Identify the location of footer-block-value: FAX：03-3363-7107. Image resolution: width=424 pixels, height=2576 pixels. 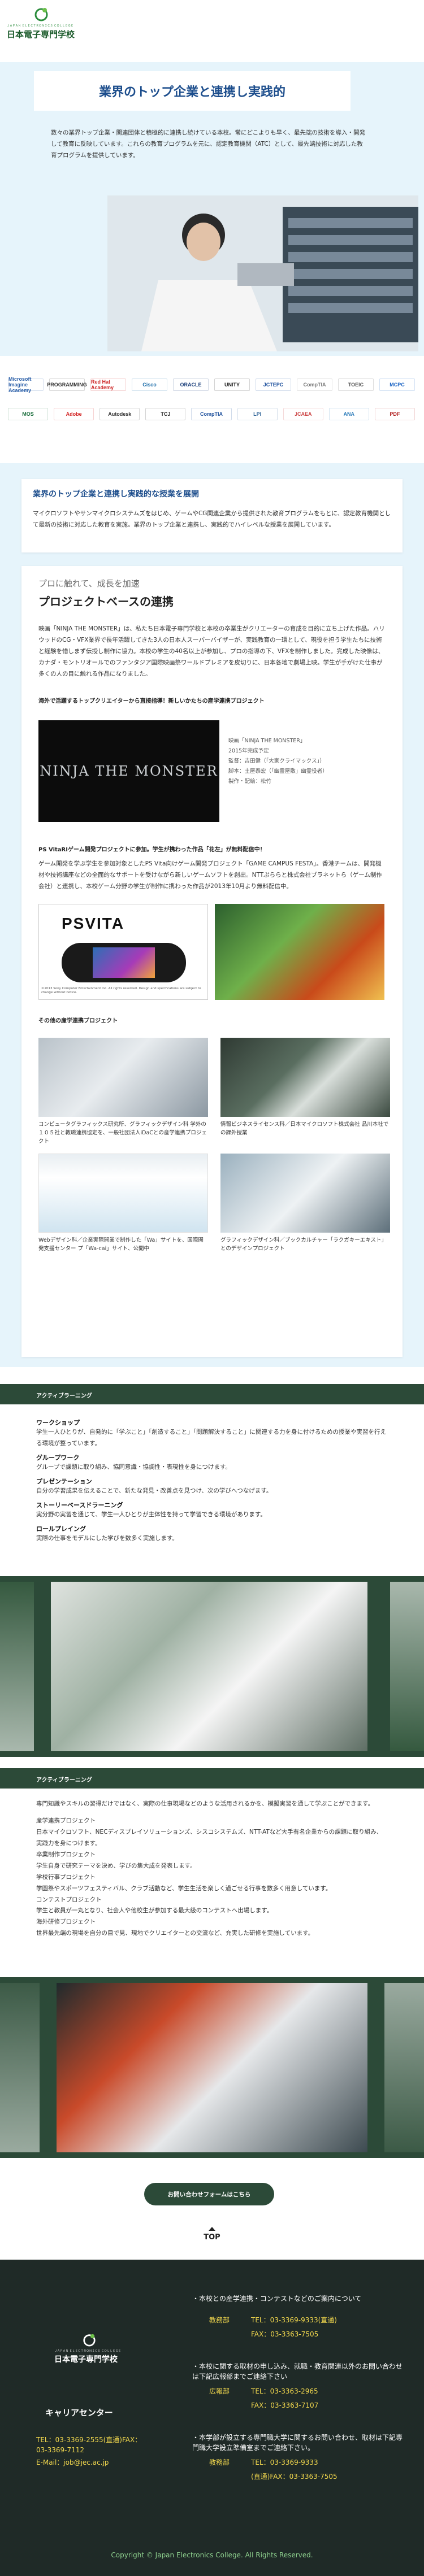
(285, 2405).